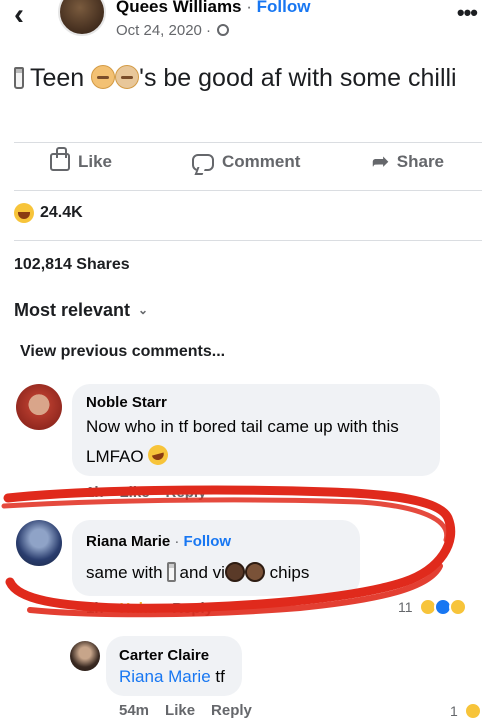  What do you see at coordinates (457, 607) in the screenshot?
I see `wow-reaction-icon` at bounding box center [457, 607].